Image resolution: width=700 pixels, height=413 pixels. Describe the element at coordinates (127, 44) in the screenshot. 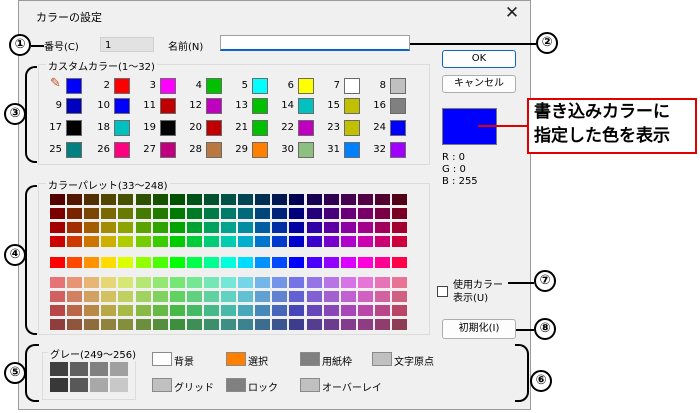

I see `number-field: 1` at that location.